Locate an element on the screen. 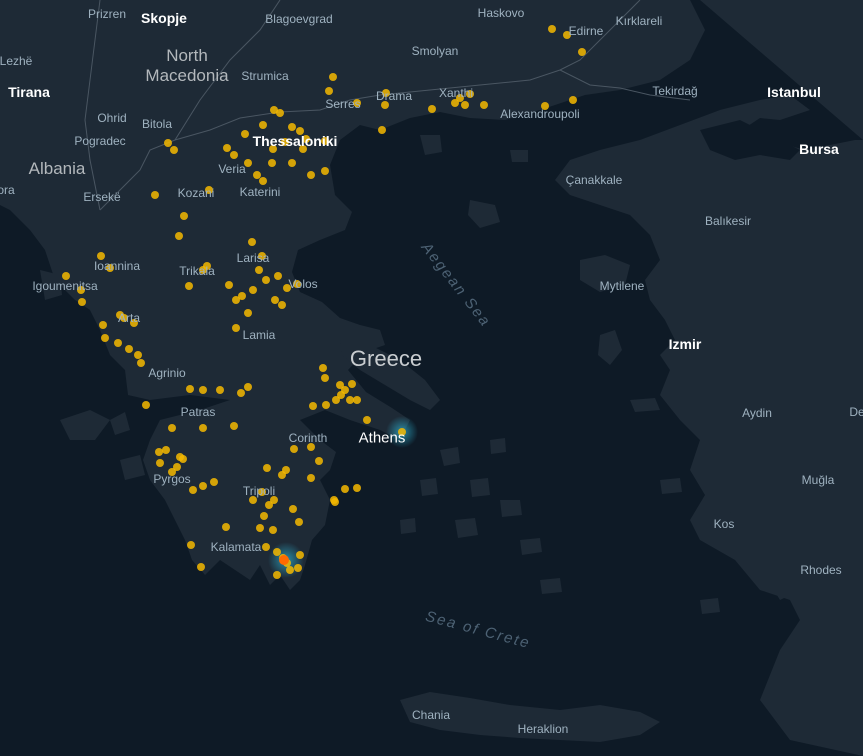 Image resolution: width=863 pixels, height=756 pixels. city-label-izmir: Izmir is located at coordinates (685, 344).